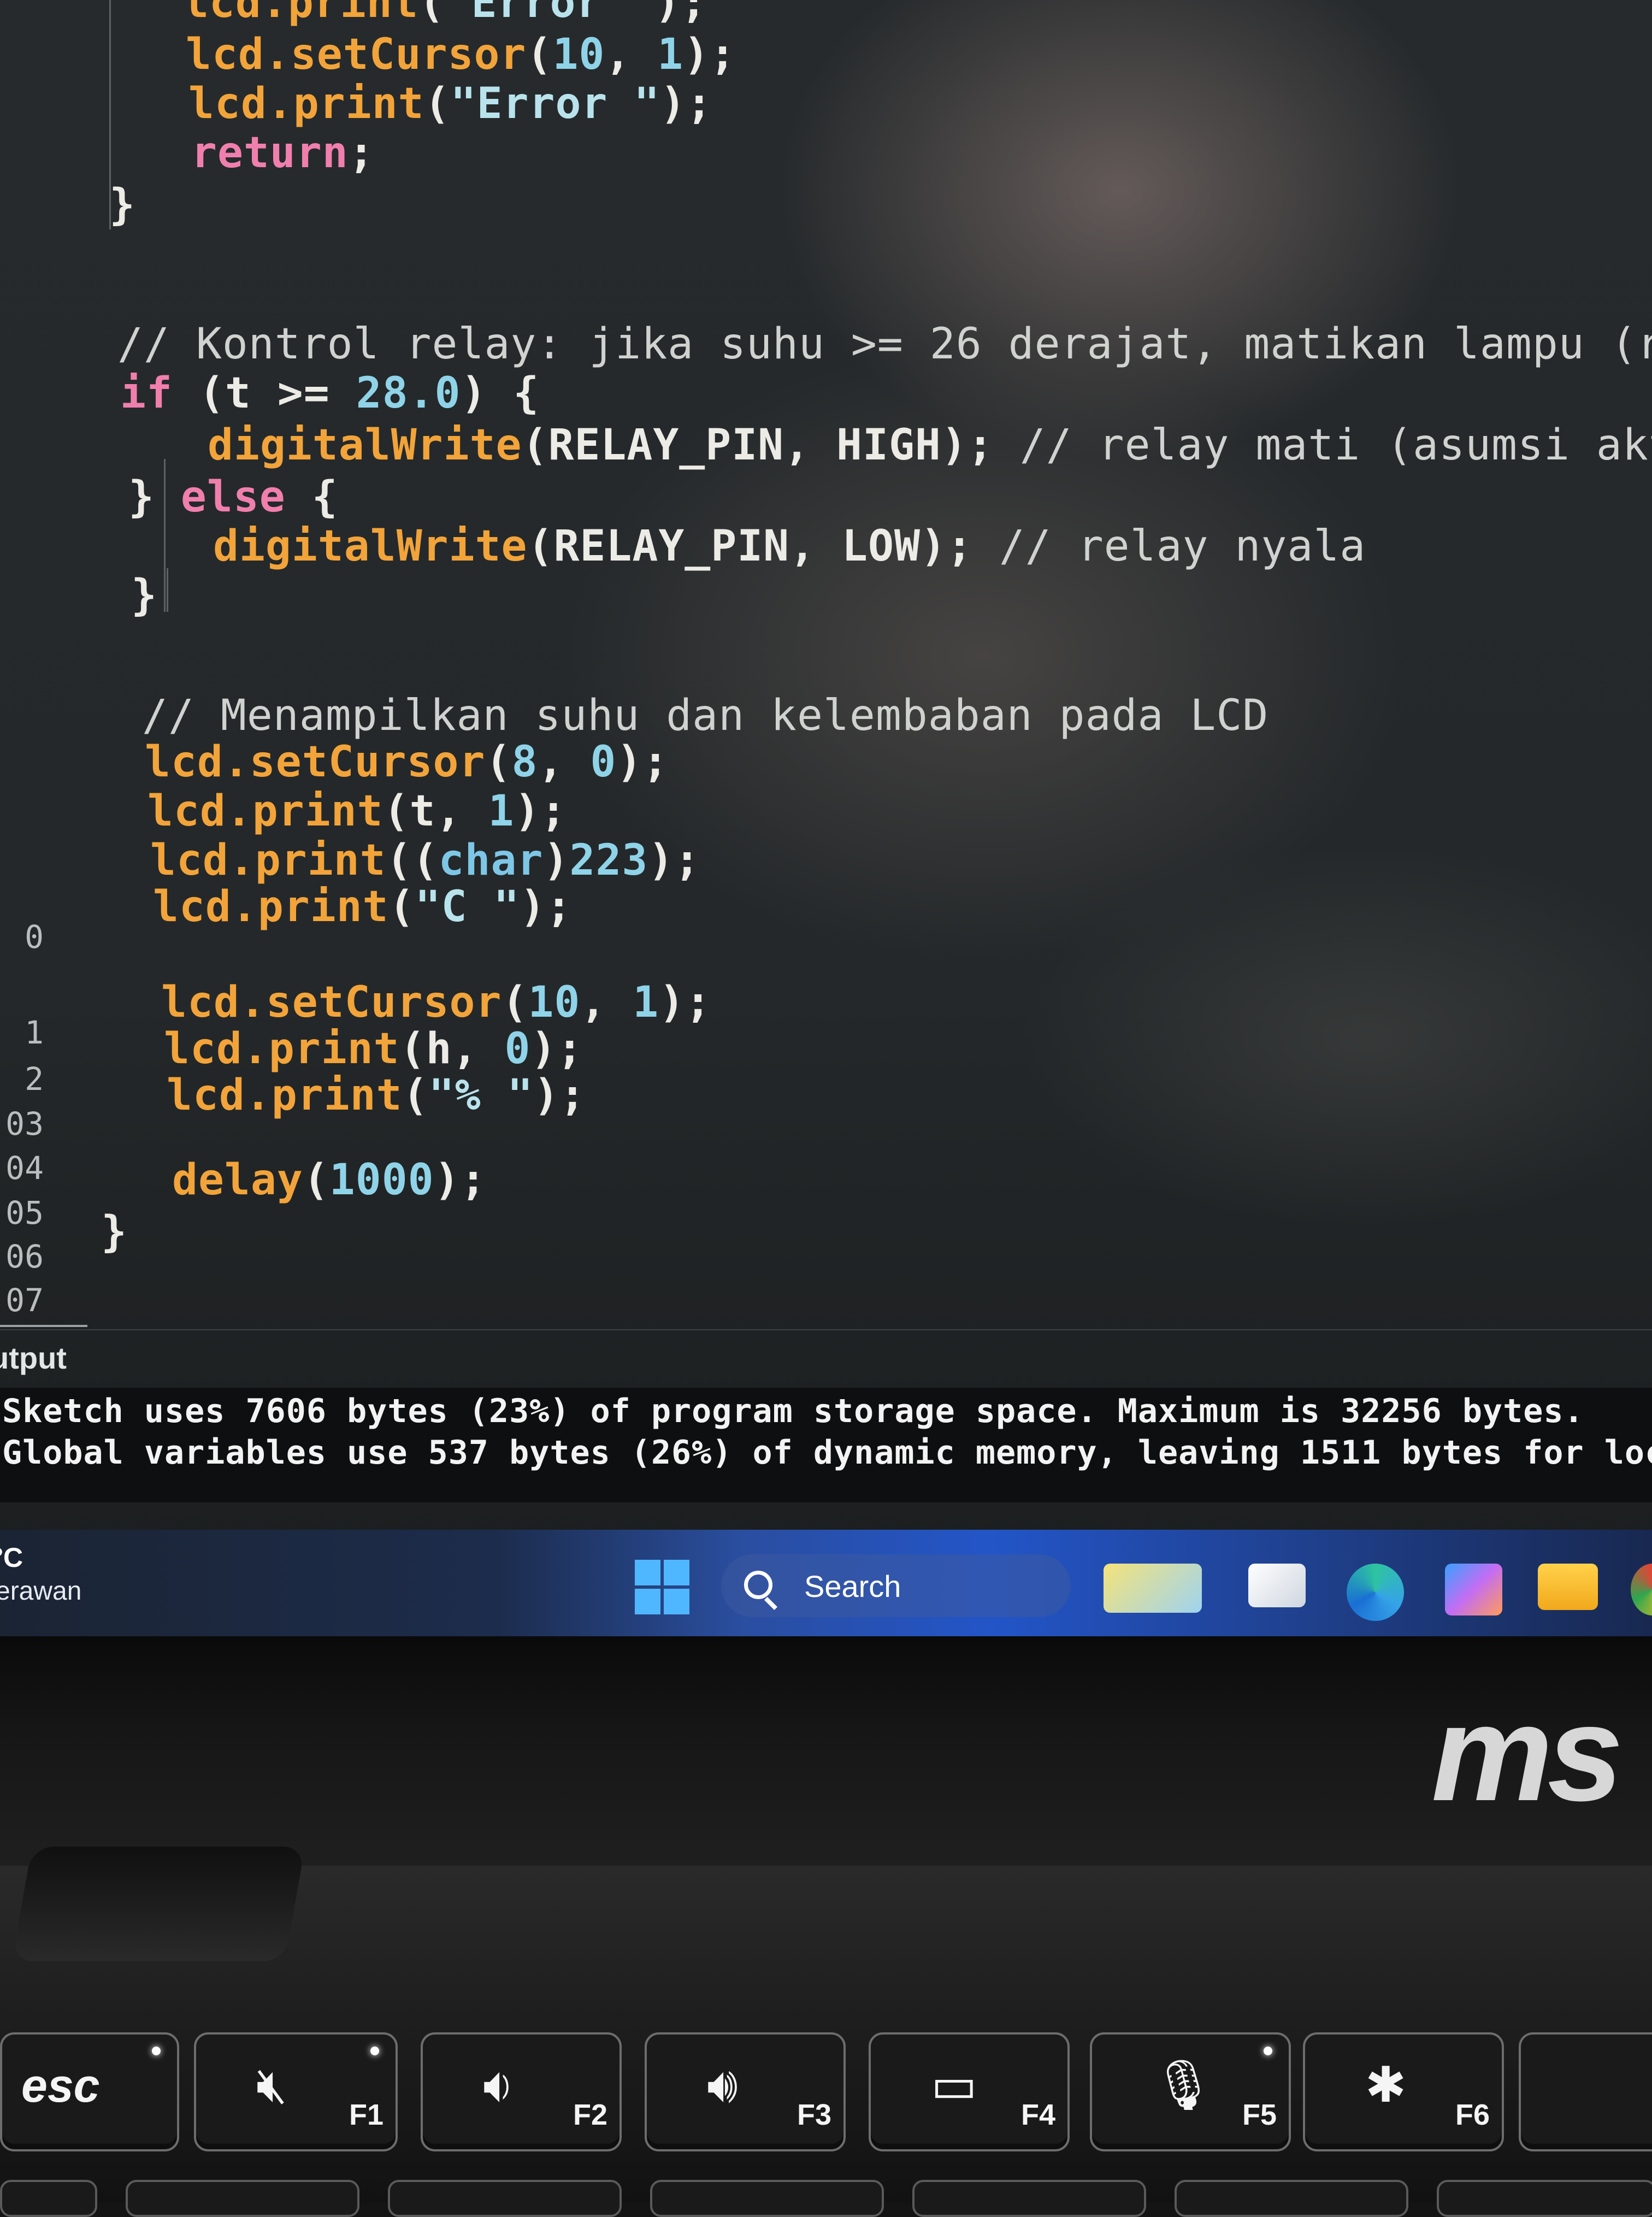 The image size is (1652, 2217). What do you see at coordinates (826, 1329) in the screenshot?
I see `panel-divider` at bounding box center [826, 1329].